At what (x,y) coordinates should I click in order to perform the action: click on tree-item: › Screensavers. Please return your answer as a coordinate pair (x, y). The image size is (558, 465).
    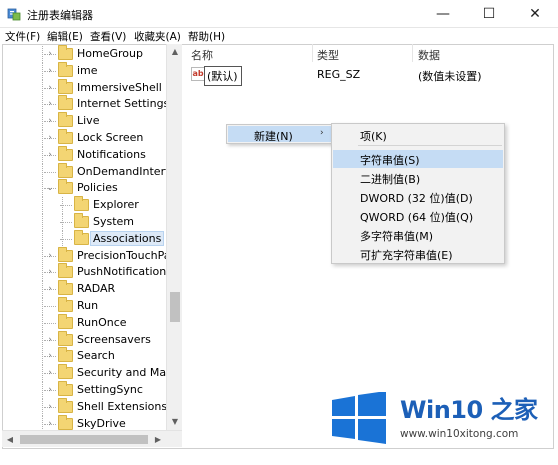
    Looking at the image, I should click on (91, 339).